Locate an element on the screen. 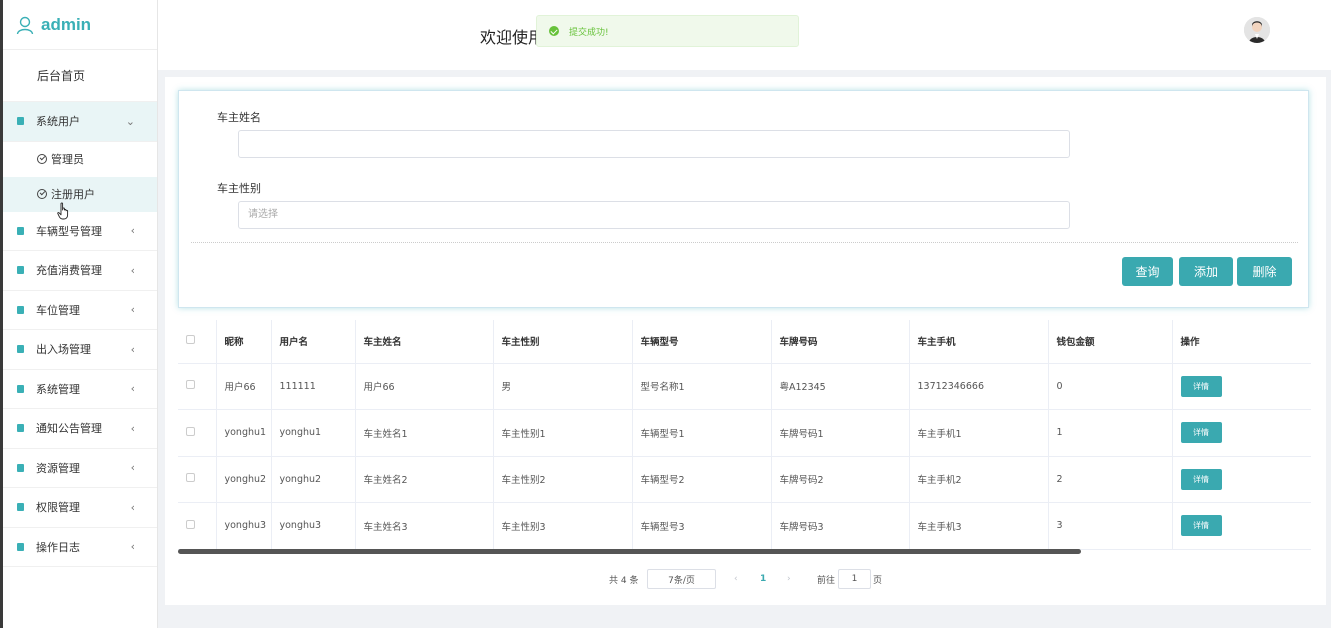  table-horizontal-scrollbar is located at coordinates (629, 551).